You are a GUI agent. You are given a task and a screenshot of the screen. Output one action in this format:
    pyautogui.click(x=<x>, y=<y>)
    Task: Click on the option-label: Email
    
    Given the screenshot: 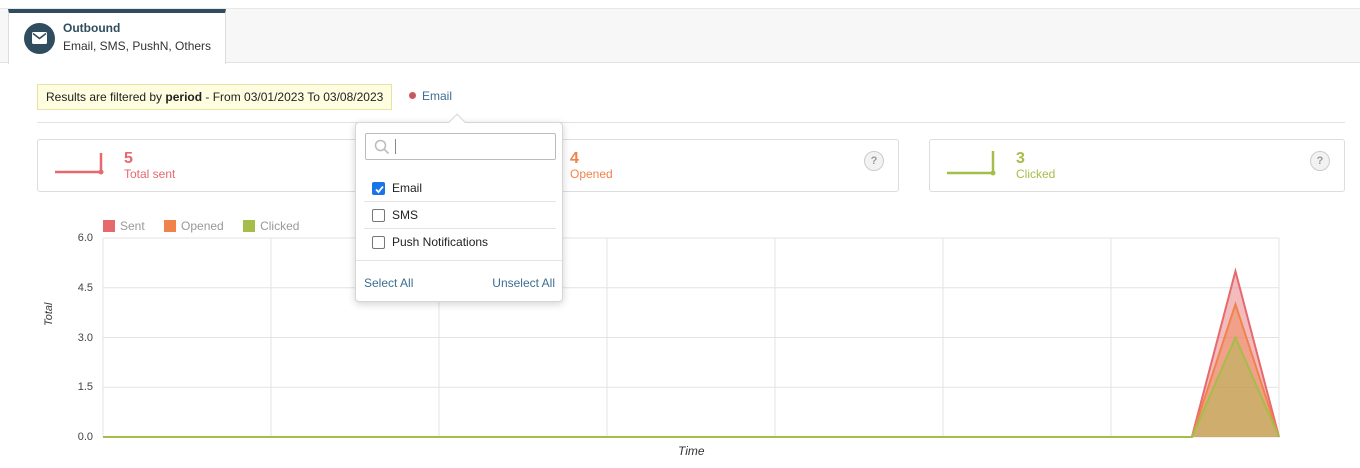 What is the action you would take?
    pyautogui.click(x=407, y=188)
    